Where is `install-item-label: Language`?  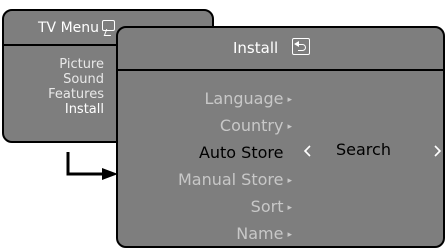
install-item-label: Language is located at coordinates (244, 98).